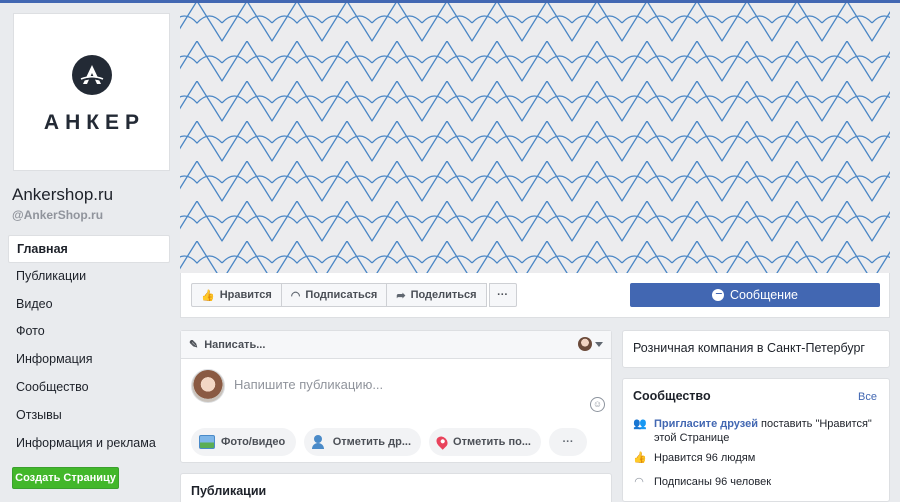  I want to click on followers-count: Подписаны 96 человек, so click(713, 482).